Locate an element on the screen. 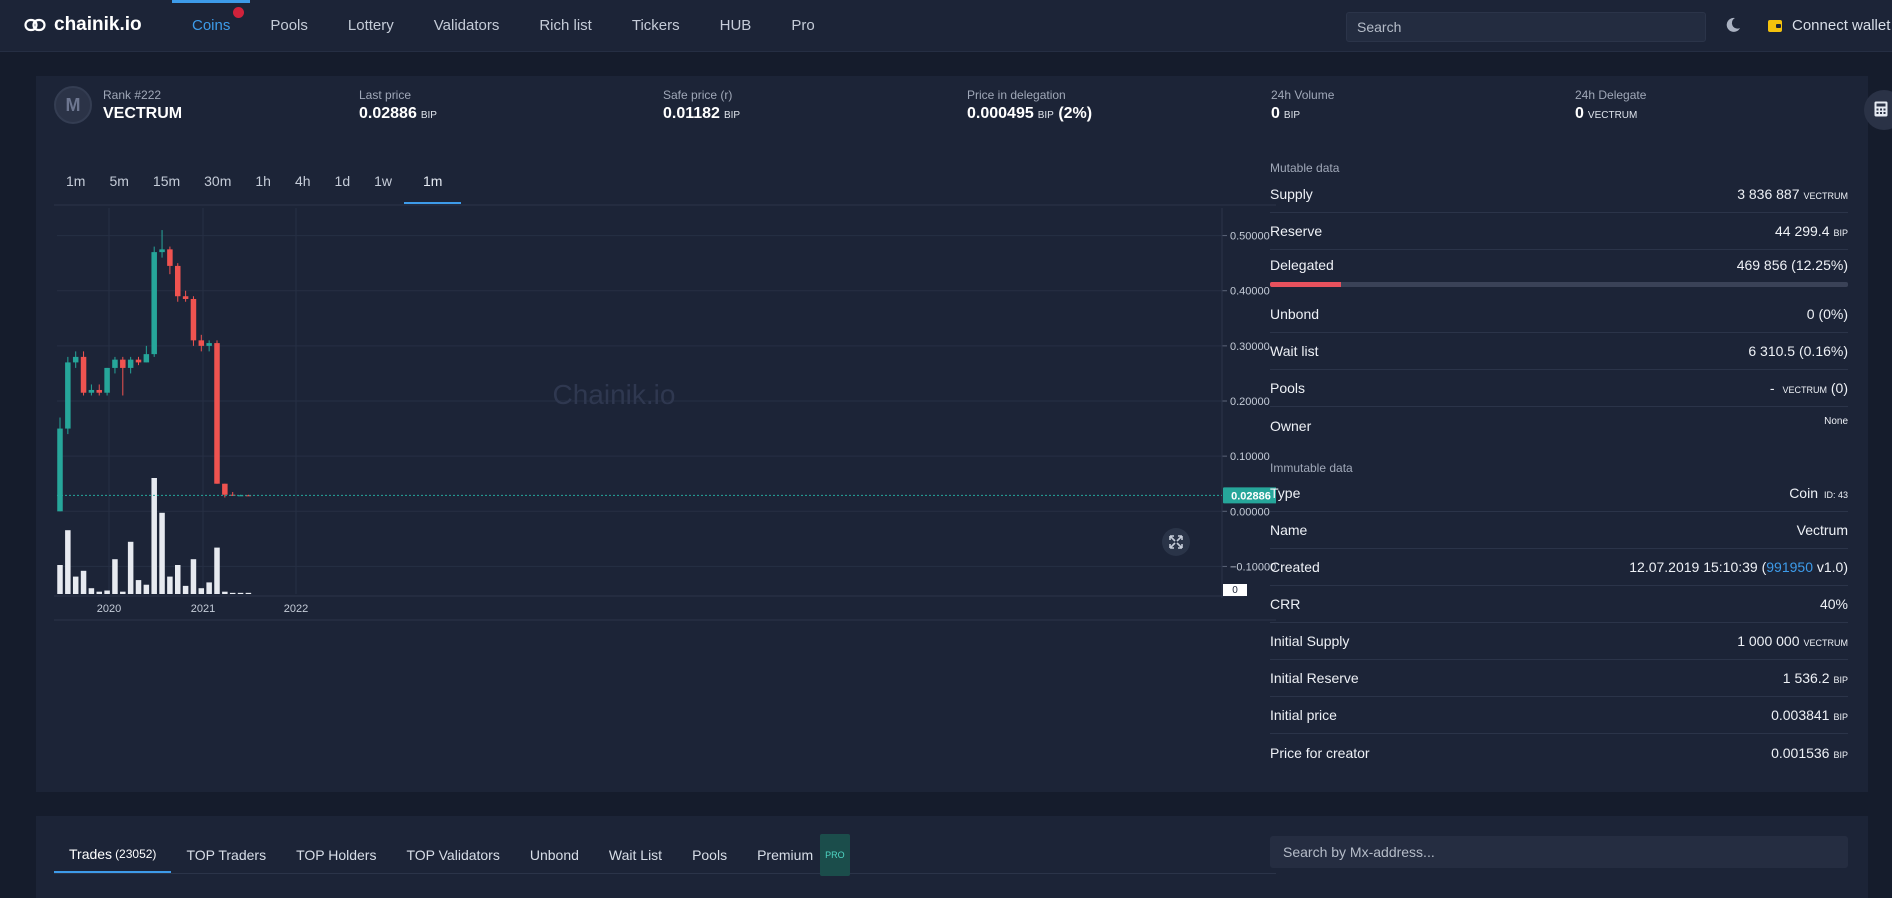 The height and width of the screenshot is (898, 1892). tab-trades: Trades (23052) is located at coordinates (113, 854).